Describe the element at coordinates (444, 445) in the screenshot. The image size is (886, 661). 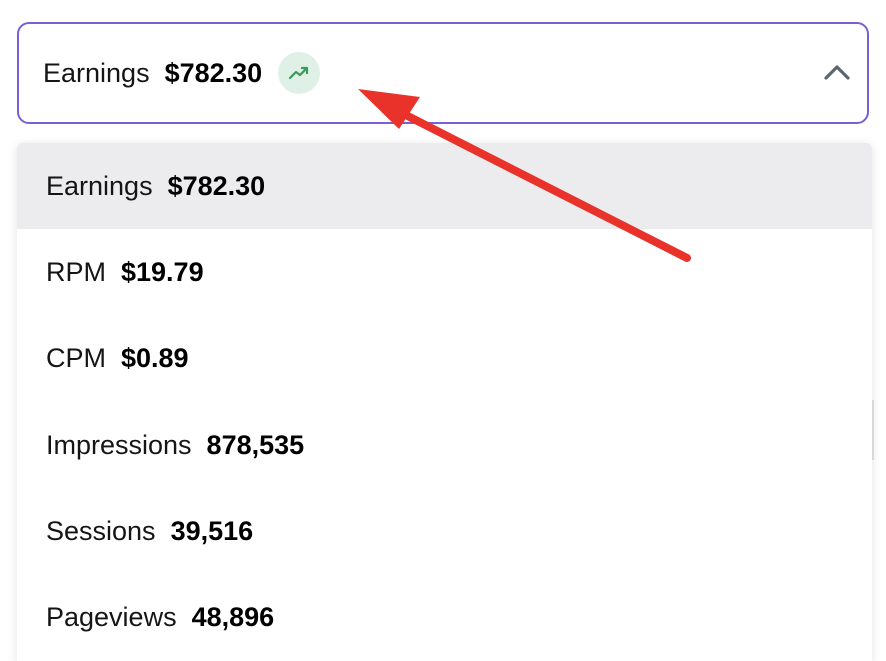
I see `option-impressions: Impressions 878,535` at that location.